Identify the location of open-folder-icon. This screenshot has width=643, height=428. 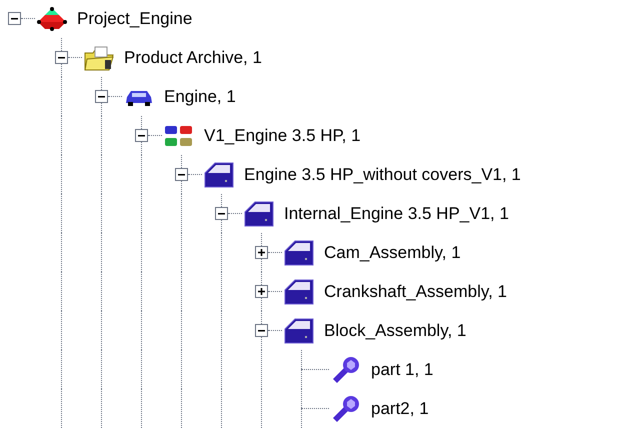
(99, 57).